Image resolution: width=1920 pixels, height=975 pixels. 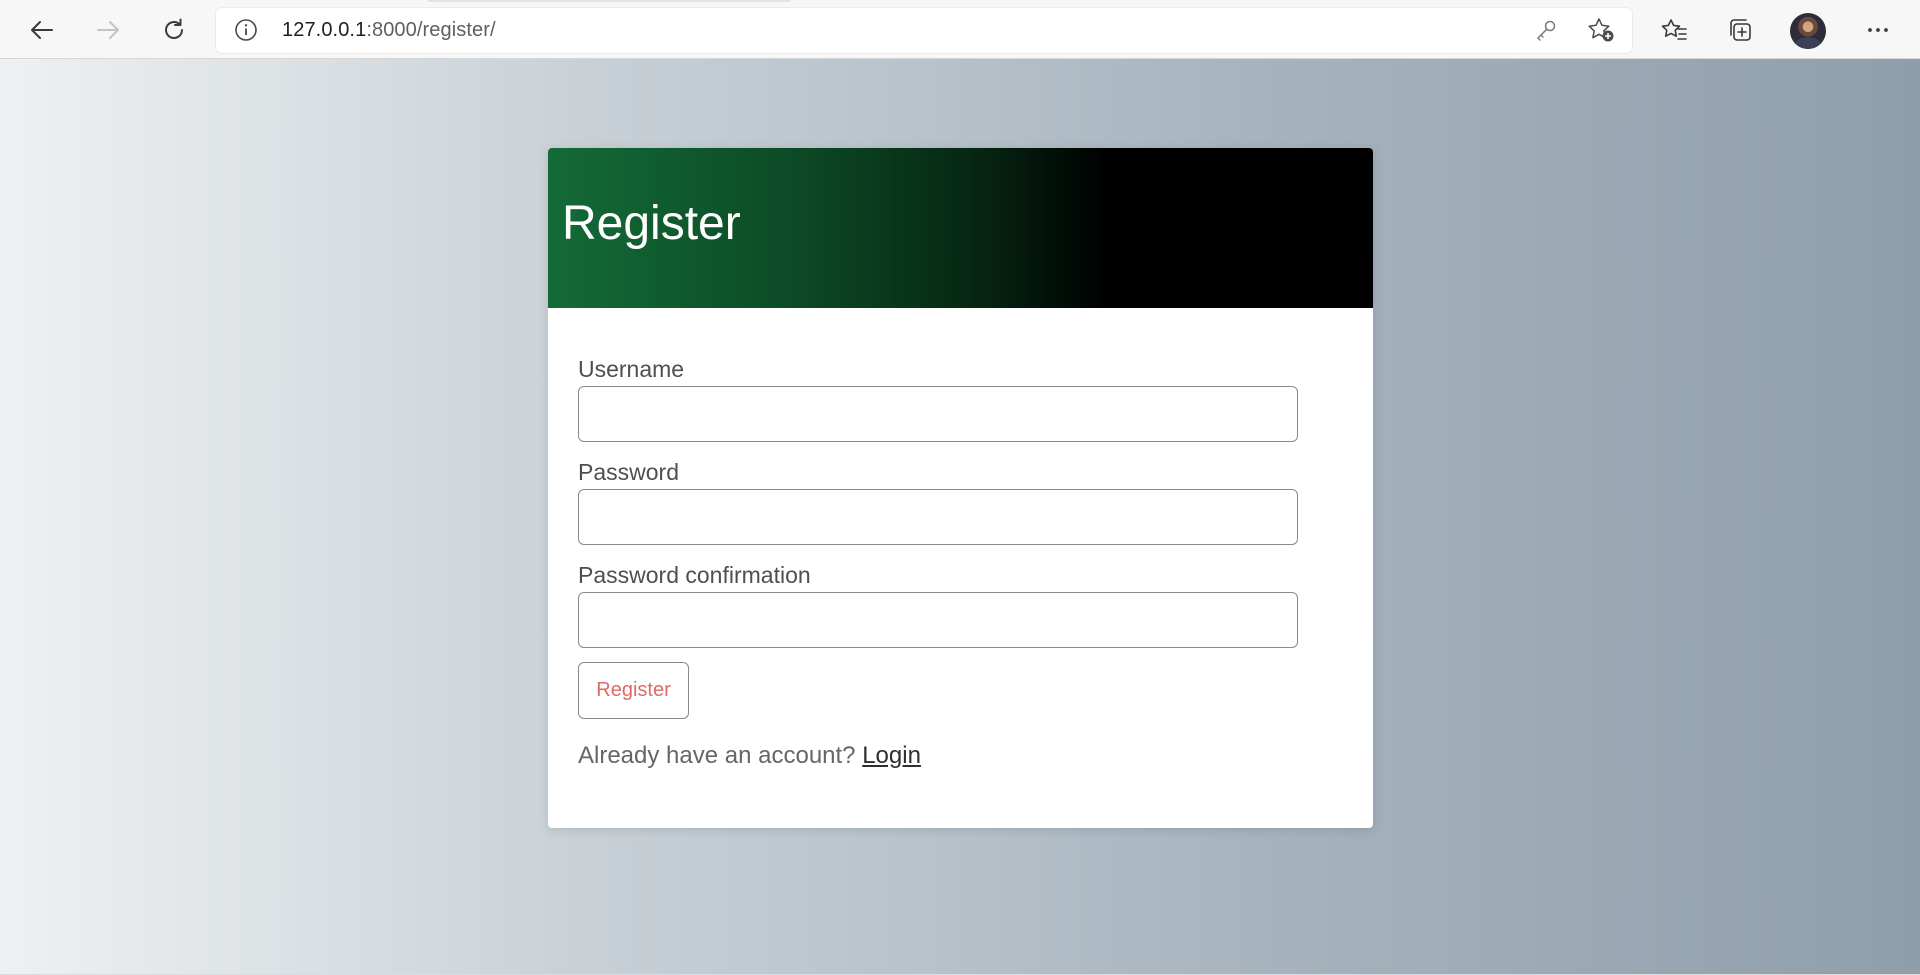 I want to click on login-prompt: Already have an account? Login, so click(x=749, y=756).